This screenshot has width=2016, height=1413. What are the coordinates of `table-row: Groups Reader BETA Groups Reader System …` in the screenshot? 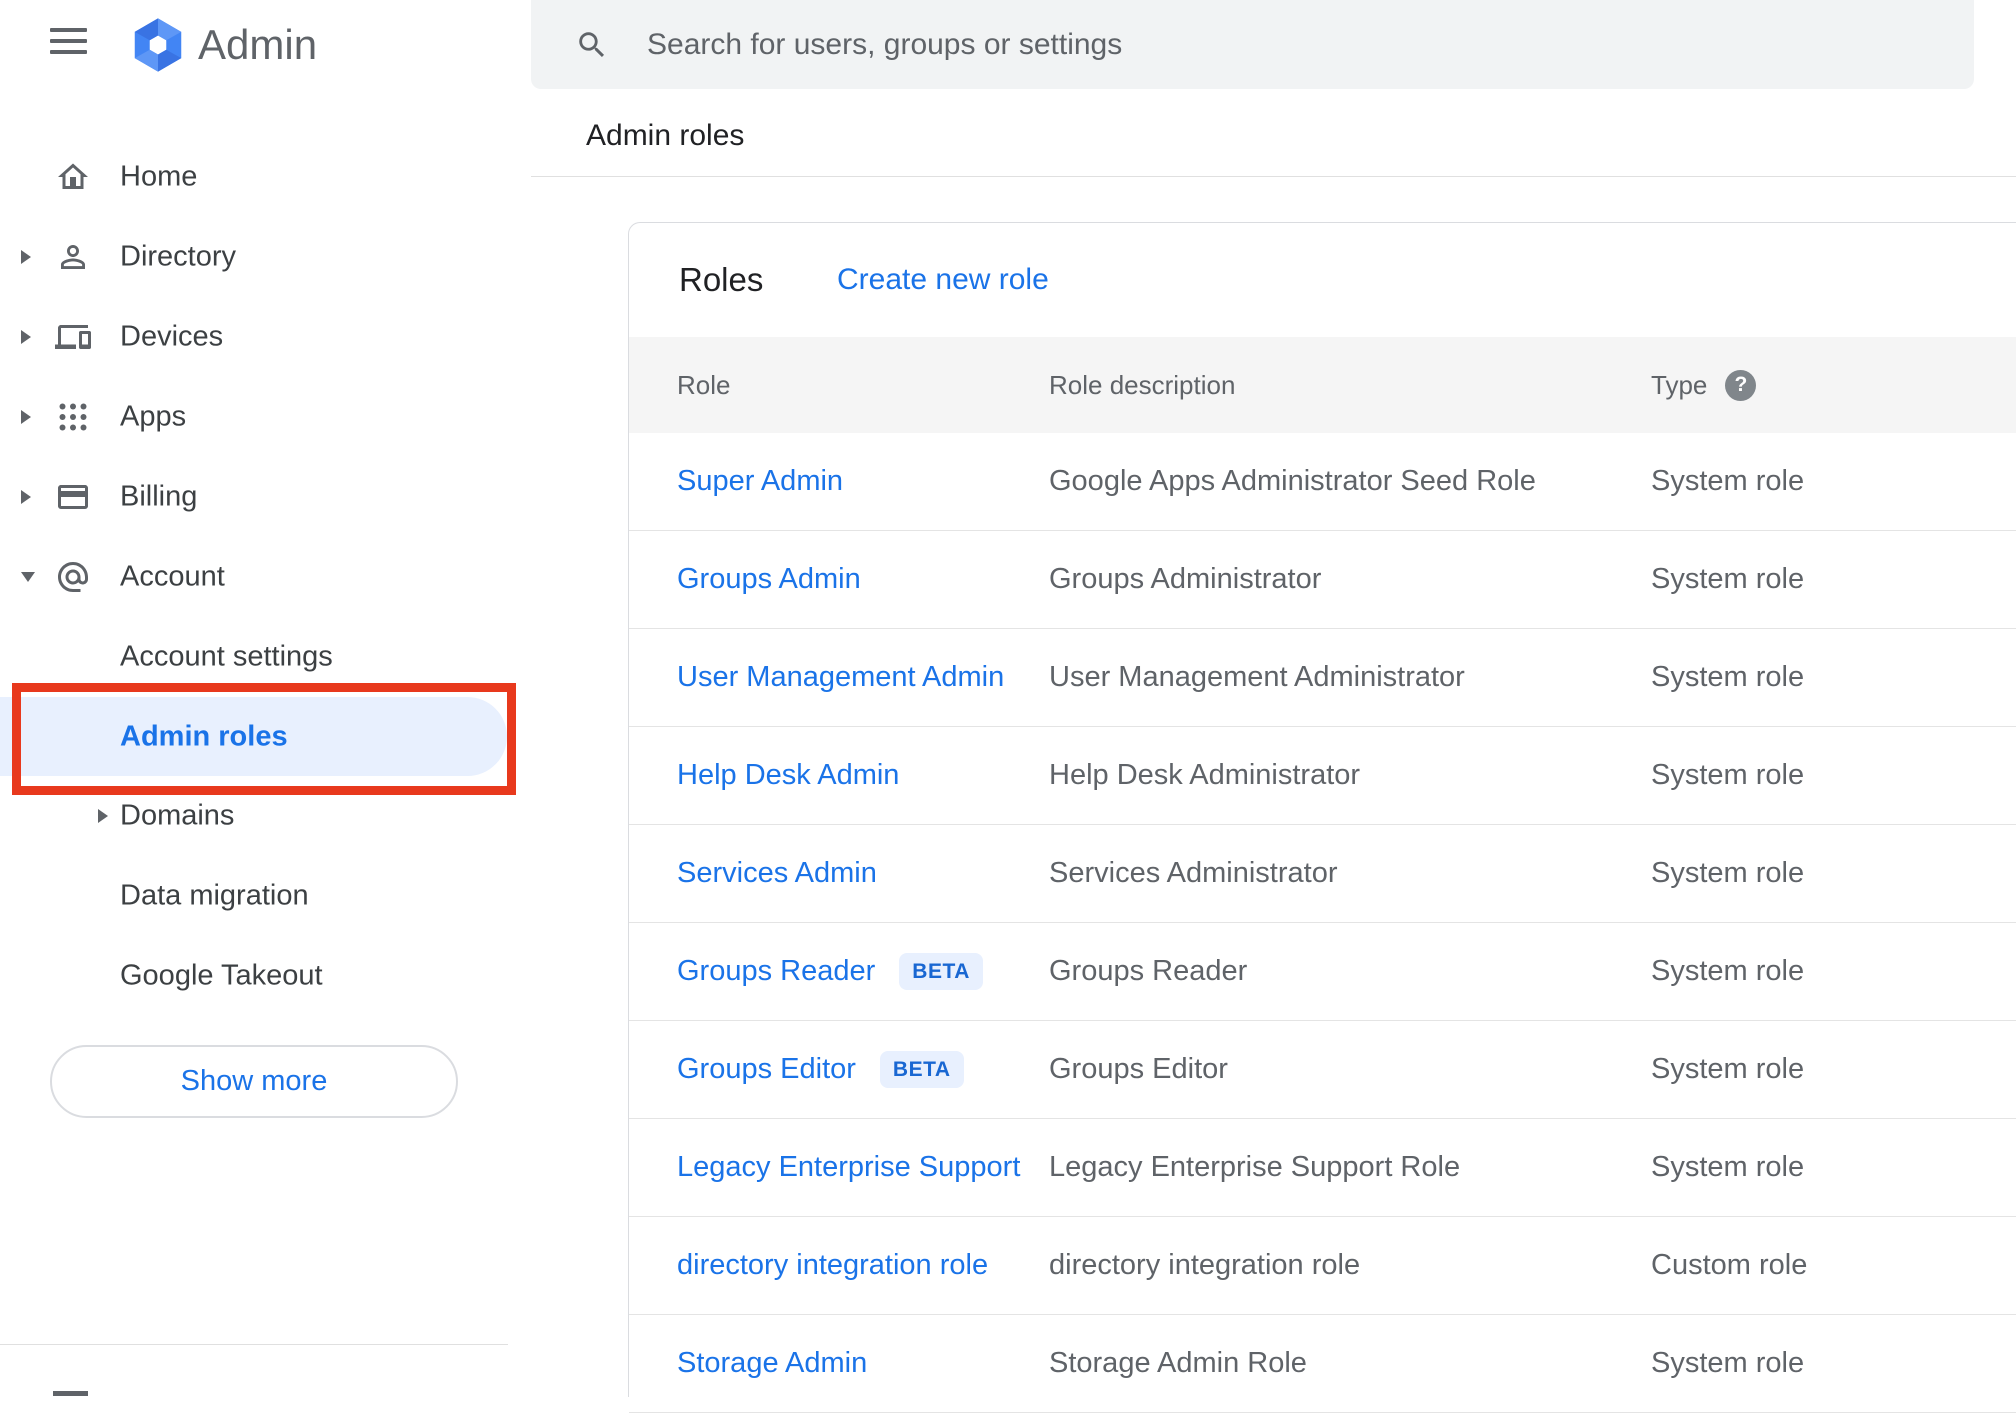 It's located at (1322, 972).